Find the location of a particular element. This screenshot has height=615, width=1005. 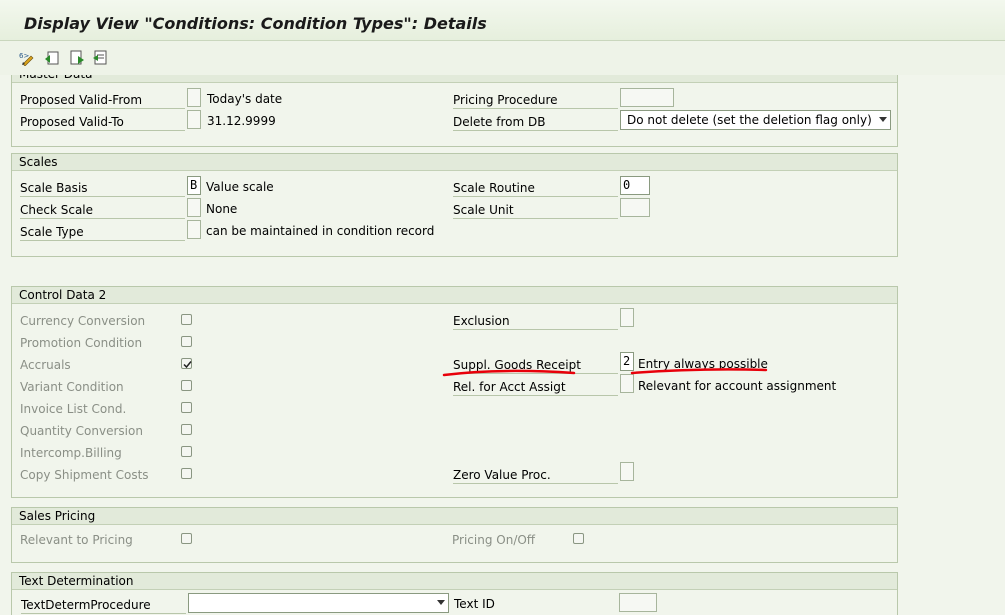

checkmark-icon is located at coordinates (187, 365).